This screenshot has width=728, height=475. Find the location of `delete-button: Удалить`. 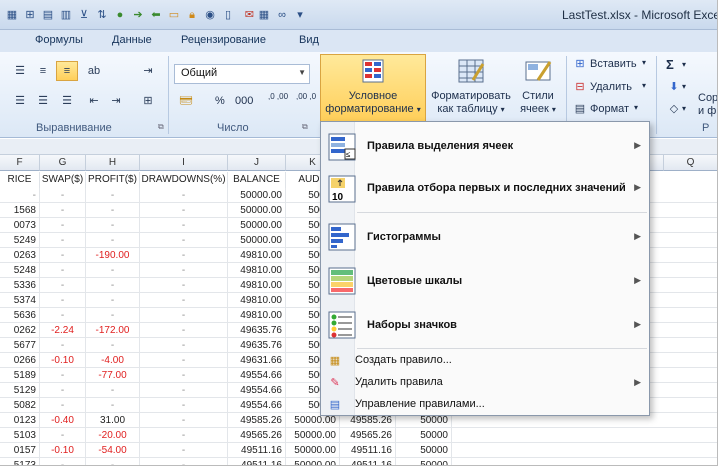

delete-button: Удалить is located at coordinates (611, 87).